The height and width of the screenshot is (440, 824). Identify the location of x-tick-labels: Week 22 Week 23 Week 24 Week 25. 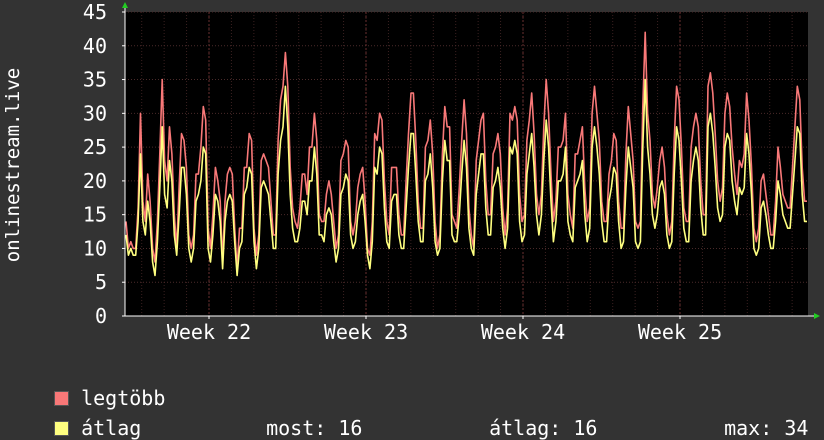
(444, 330).